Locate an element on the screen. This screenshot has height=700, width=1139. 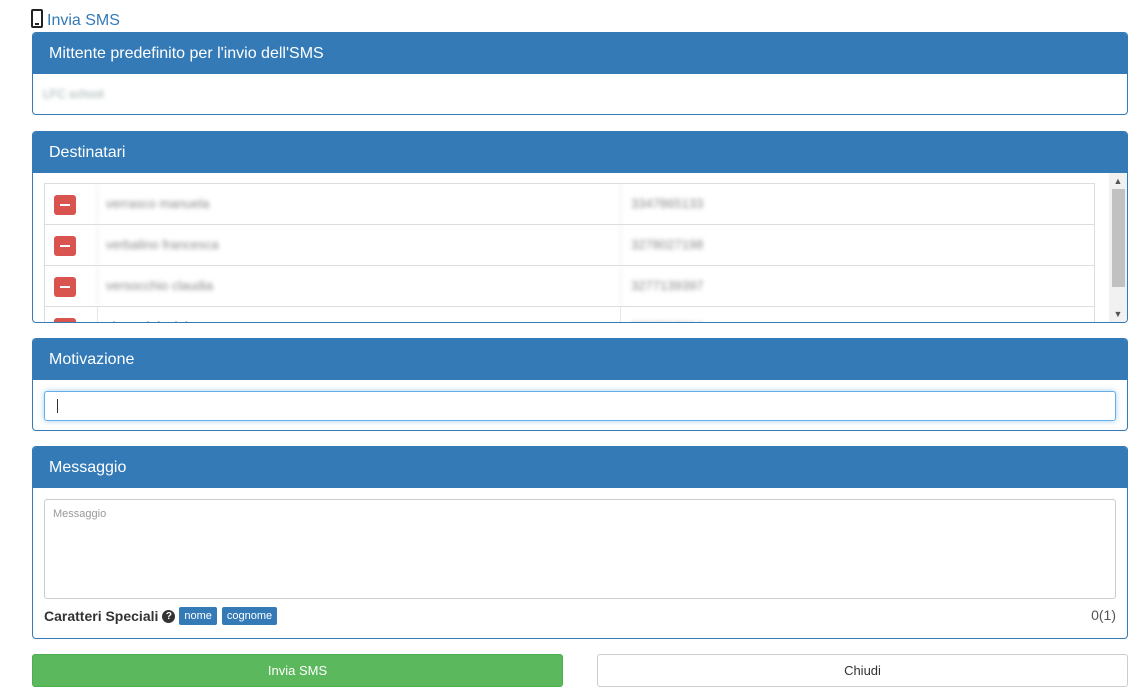
table-row: verrasco manuela 3347865133 is located at coordinates (569, 204).